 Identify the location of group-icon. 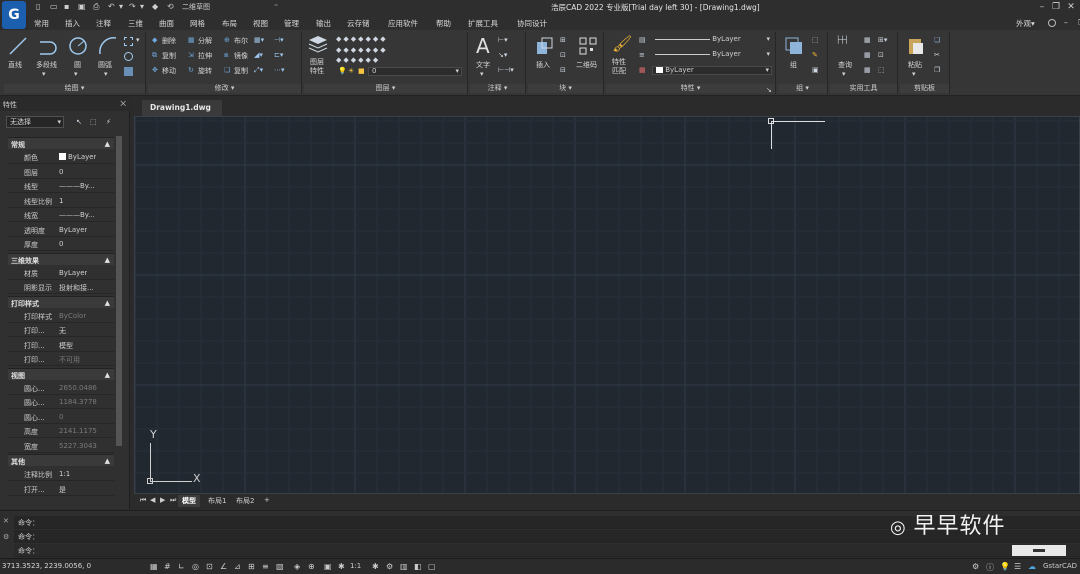
(794, 46).